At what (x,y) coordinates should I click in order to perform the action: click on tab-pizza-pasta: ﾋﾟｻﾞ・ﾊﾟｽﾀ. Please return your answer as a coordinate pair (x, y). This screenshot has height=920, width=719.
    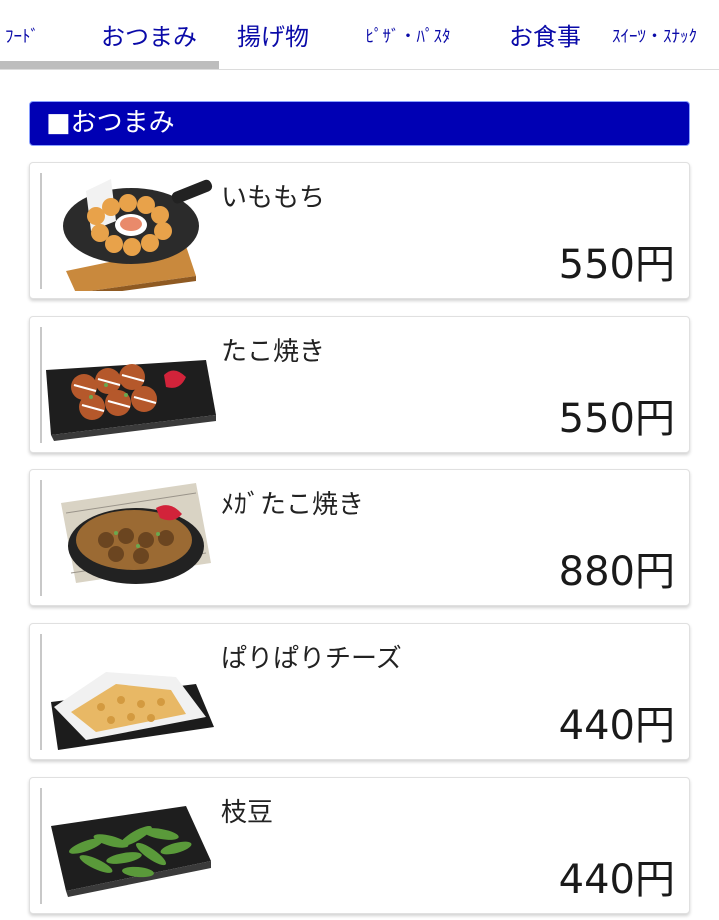
    Looking at the image, I should click on (408, 34).